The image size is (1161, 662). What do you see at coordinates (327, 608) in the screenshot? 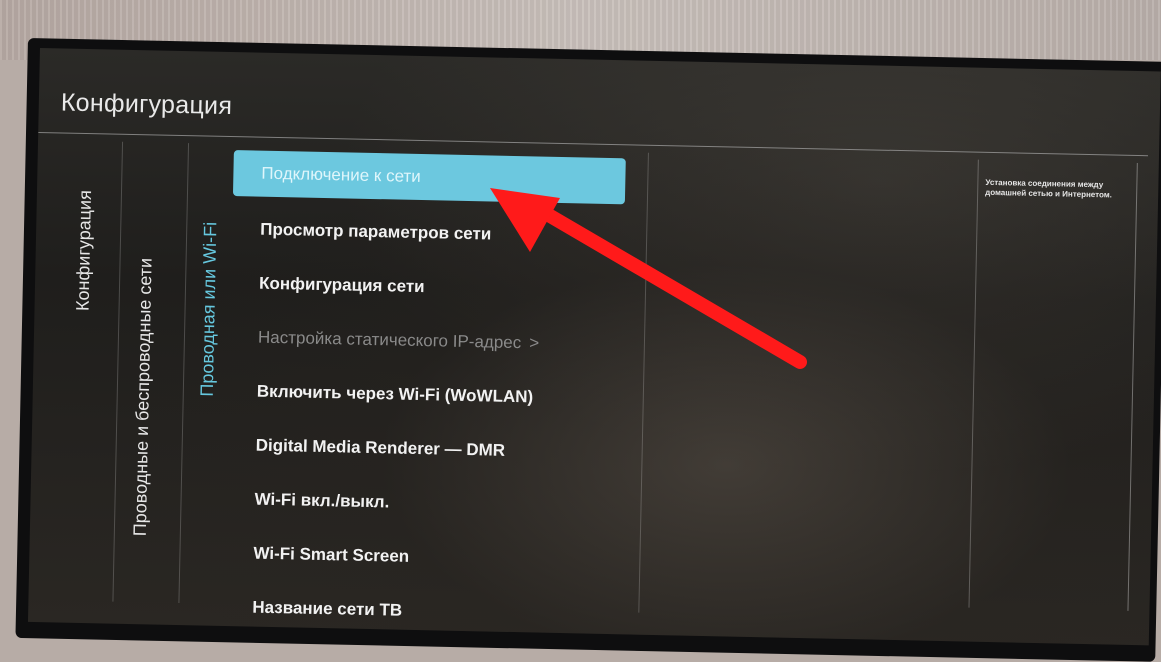
I see `menu-item-label: Название сети ТВ` at bounding box center [327, 608].